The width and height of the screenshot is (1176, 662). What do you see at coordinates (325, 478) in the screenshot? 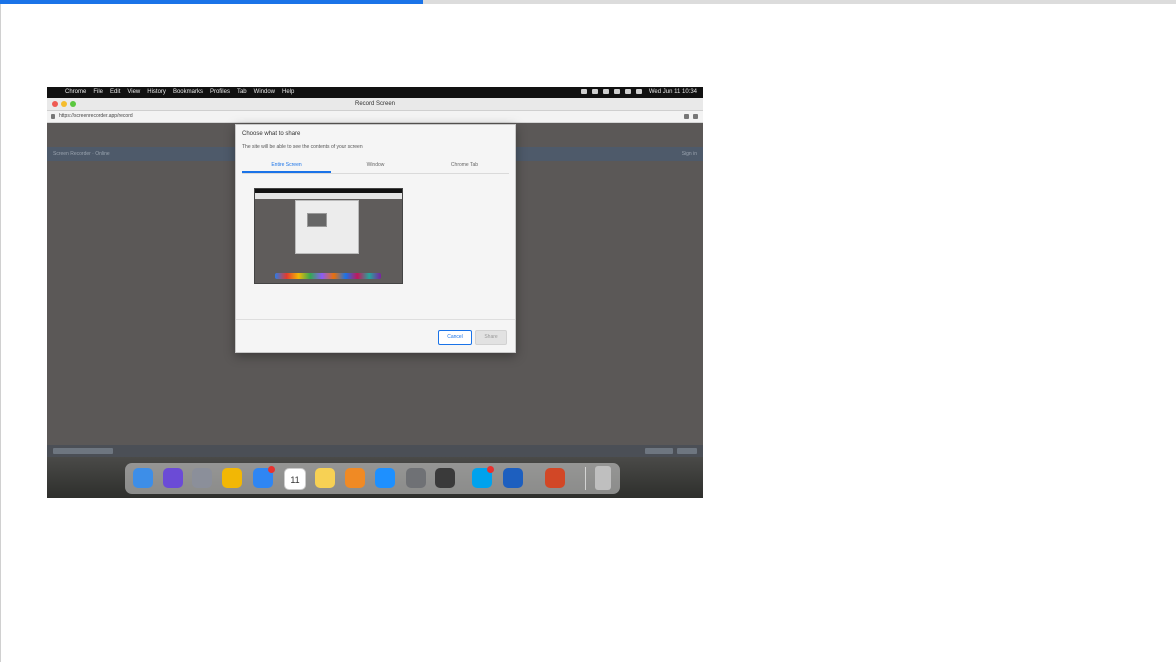
I see `notes-icon` at bounding box center [325, 478].